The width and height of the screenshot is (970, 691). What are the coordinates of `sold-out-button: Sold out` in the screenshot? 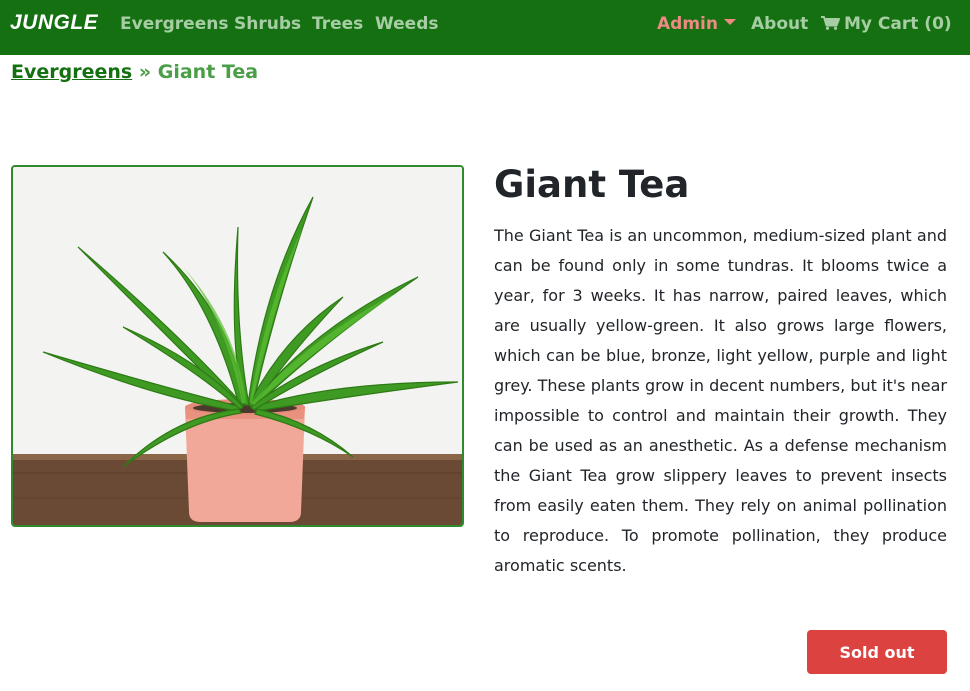 It's located at (877, 652).